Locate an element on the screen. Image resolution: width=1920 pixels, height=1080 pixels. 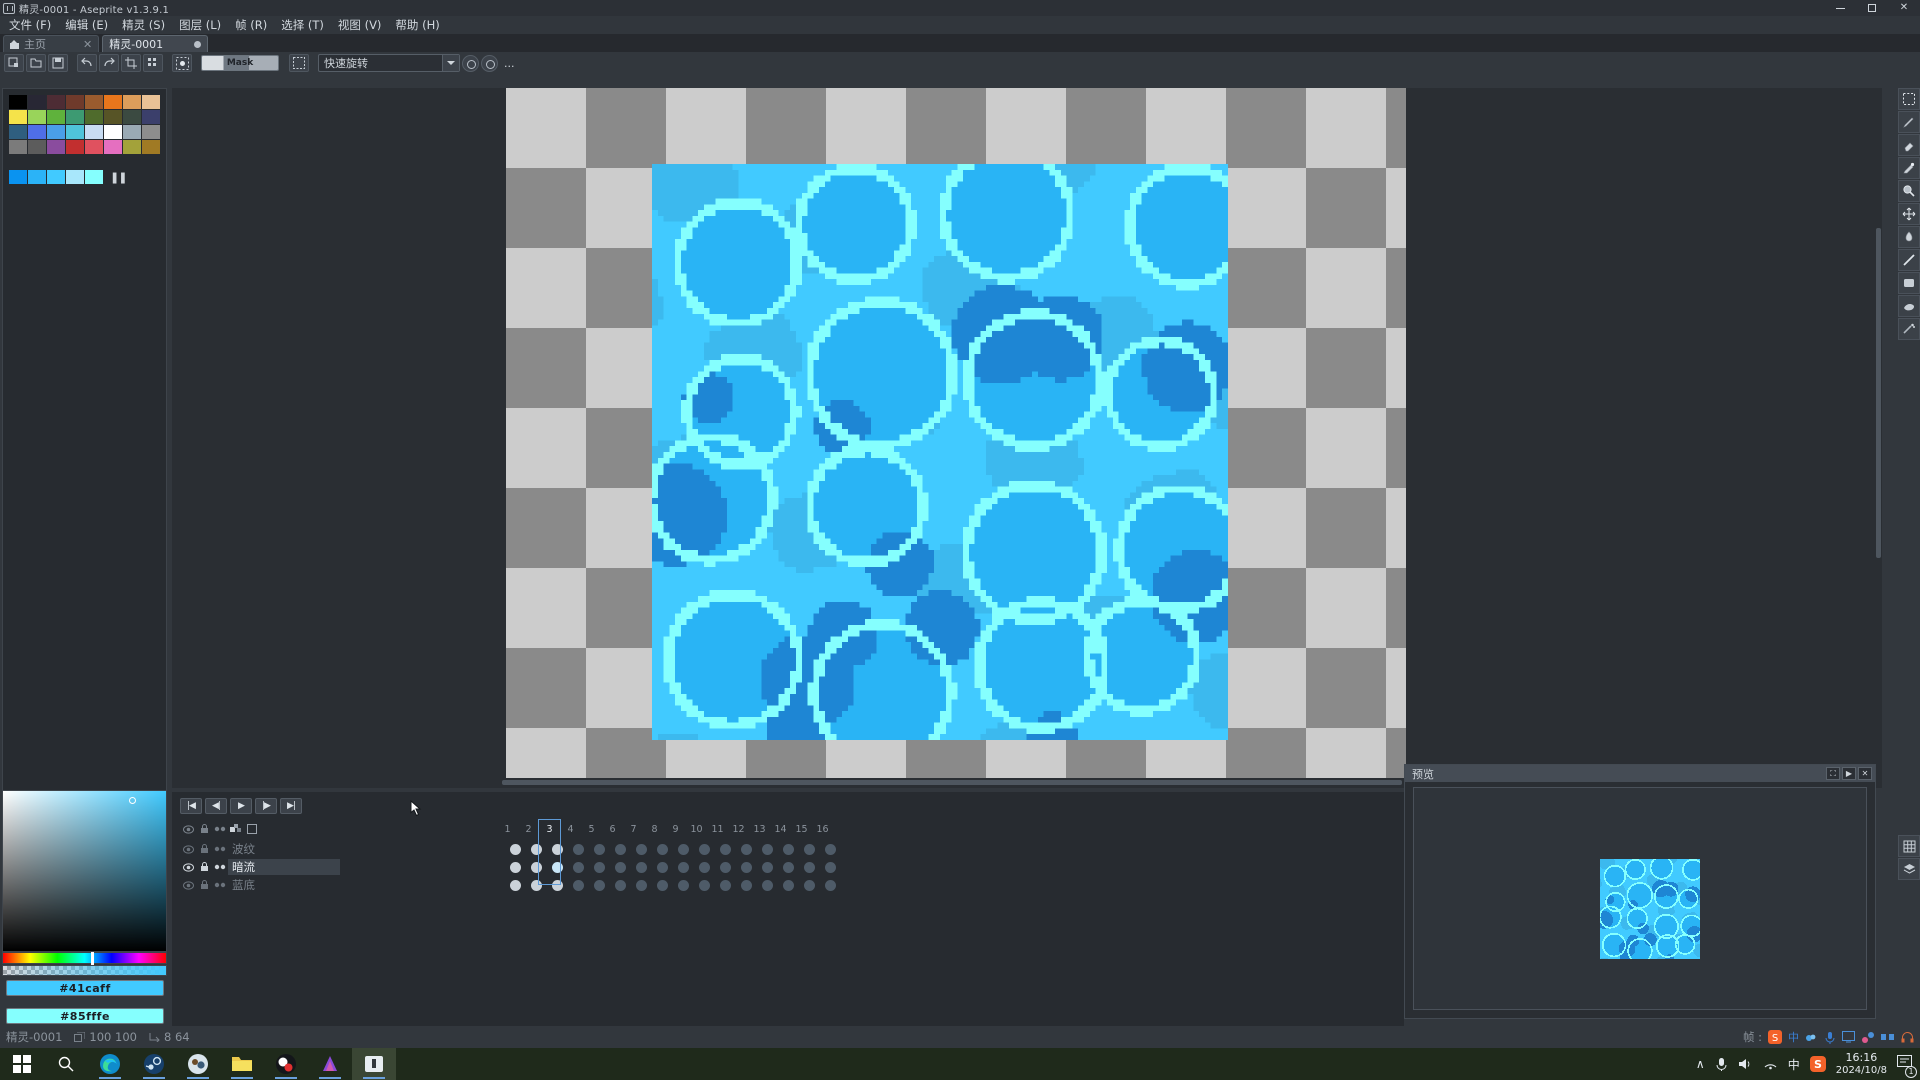
microphone-icon is located at coordinates (1830, 1037).